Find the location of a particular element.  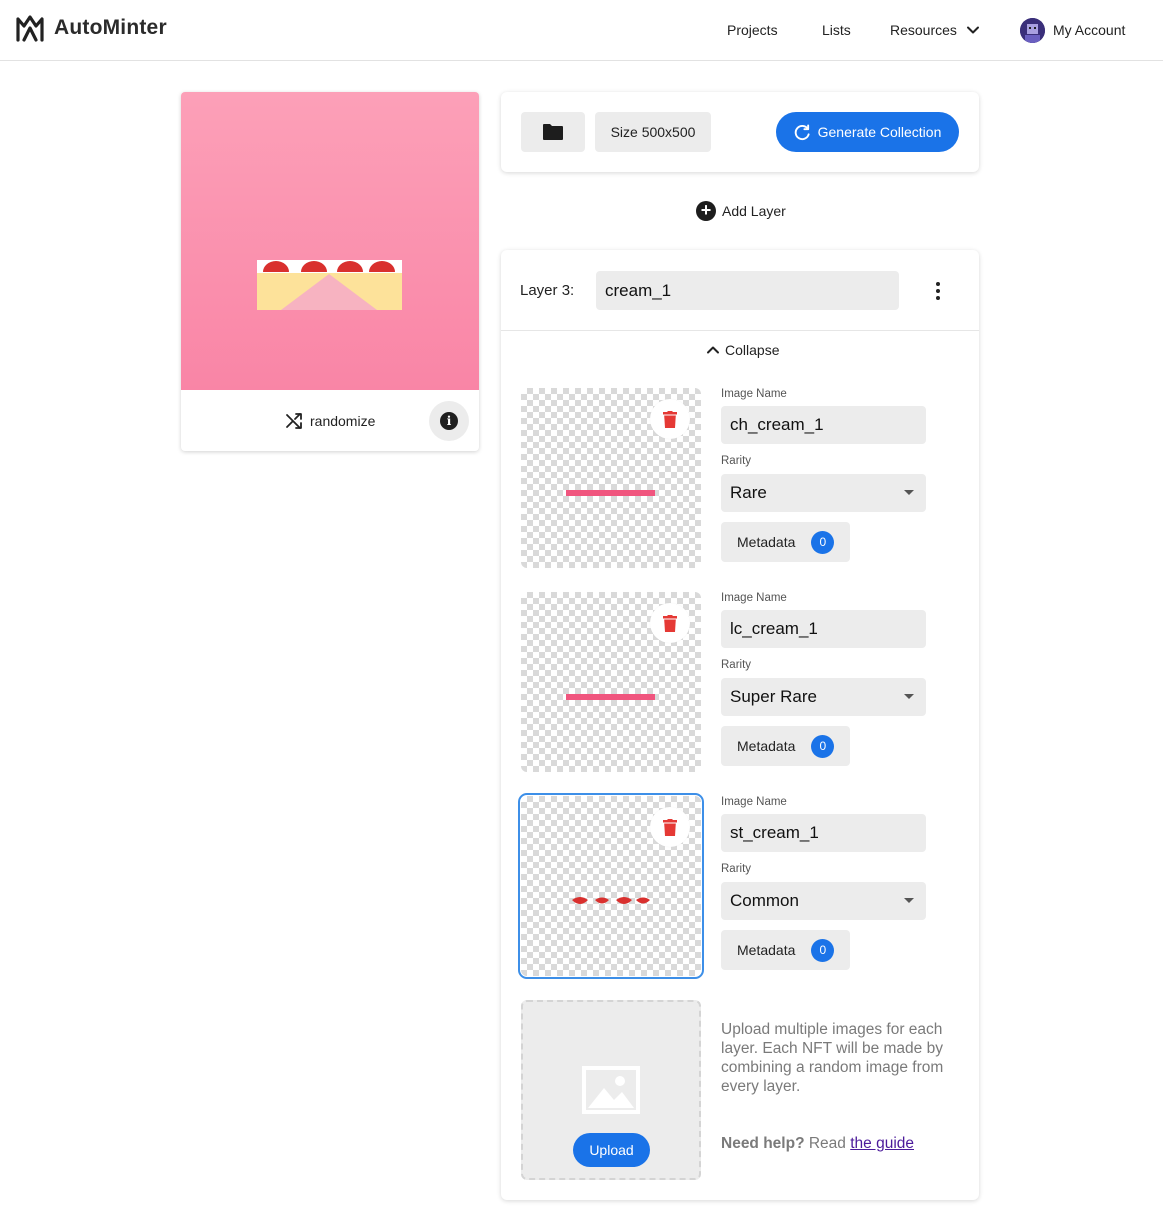

chevron-down-icon is located at coordinates (972, 30).